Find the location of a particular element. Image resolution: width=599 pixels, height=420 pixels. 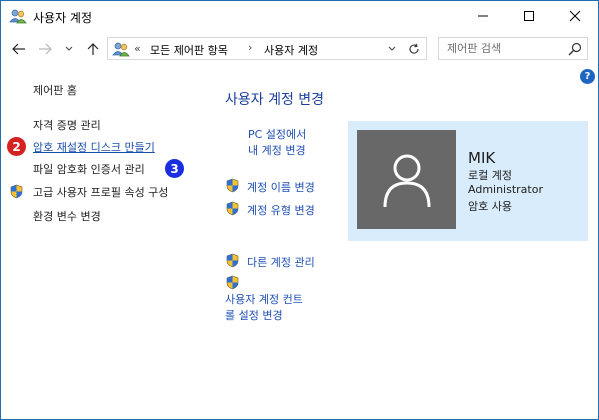

window-title: 사용자 계정 is located at coordinates (63, 18).